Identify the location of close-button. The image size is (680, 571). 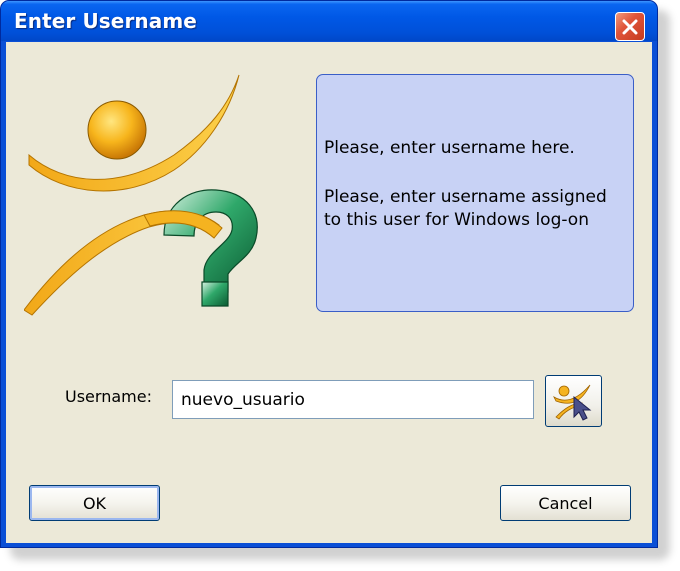
(630, 26).